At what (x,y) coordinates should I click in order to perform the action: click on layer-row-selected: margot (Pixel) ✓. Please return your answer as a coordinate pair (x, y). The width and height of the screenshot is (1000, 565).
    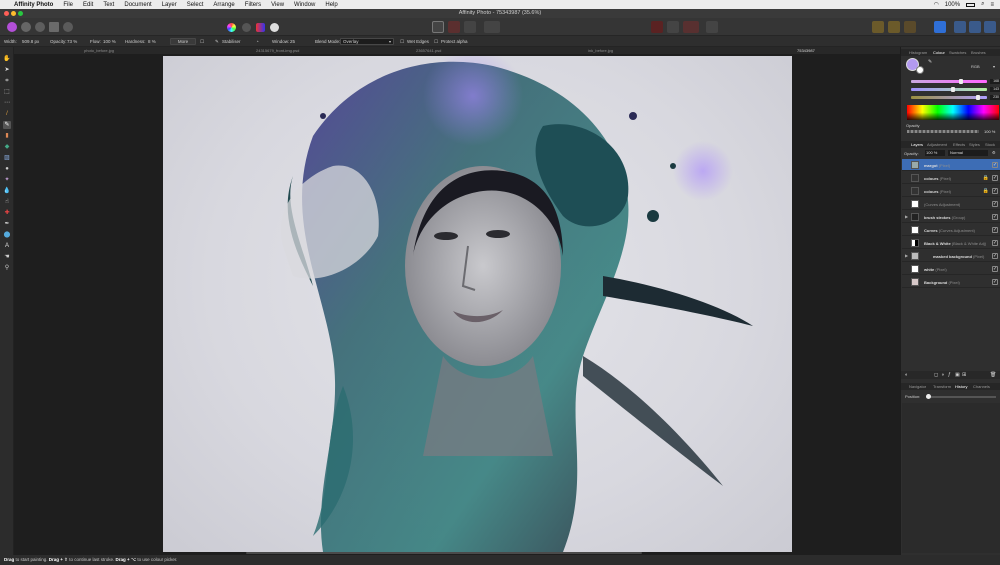
    Looking at the image, I should click on (951, 165).